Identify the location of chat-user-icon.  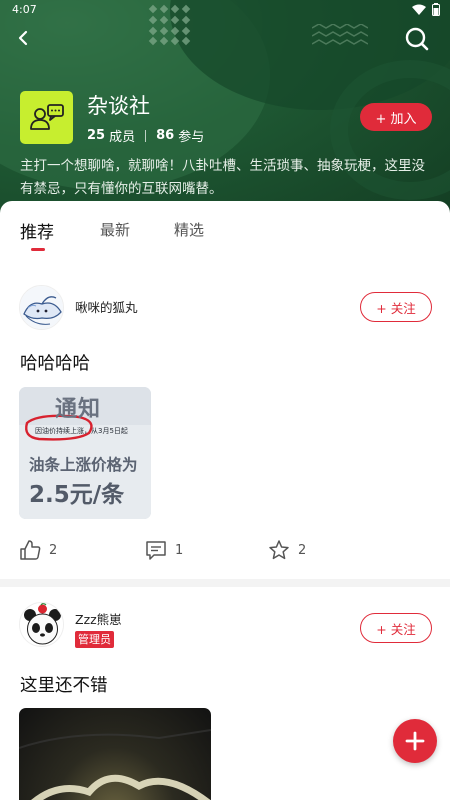
(46, 116).